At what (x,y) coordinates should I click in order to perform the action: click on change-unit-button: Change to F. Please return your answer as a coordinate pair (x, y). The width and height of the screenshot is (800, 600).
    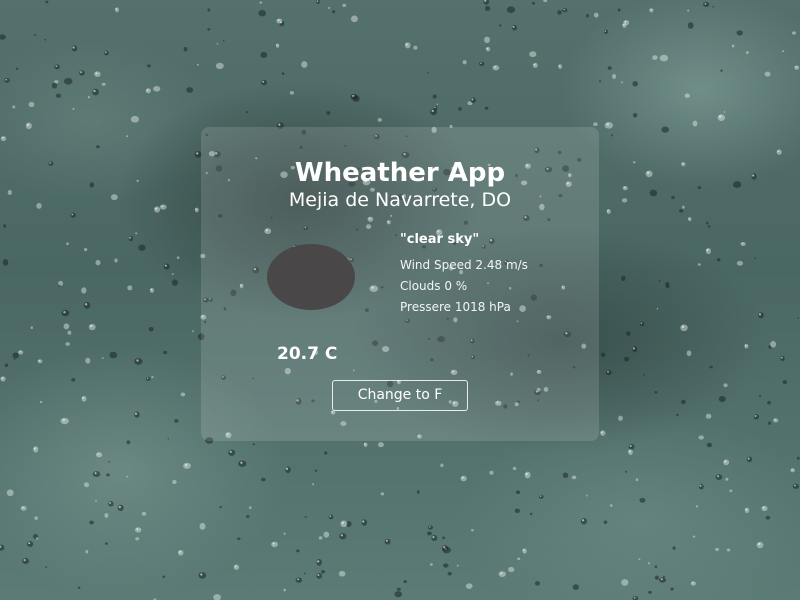
    Looking at the image, I should click on (400, 395).